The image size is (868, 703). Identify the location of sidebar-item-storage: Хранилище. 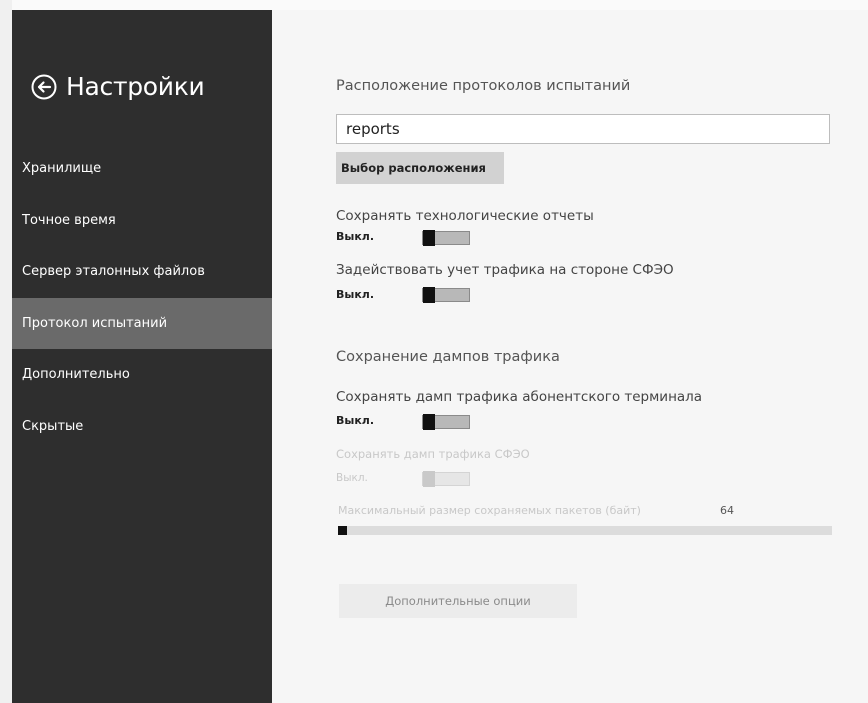
(142, 169).